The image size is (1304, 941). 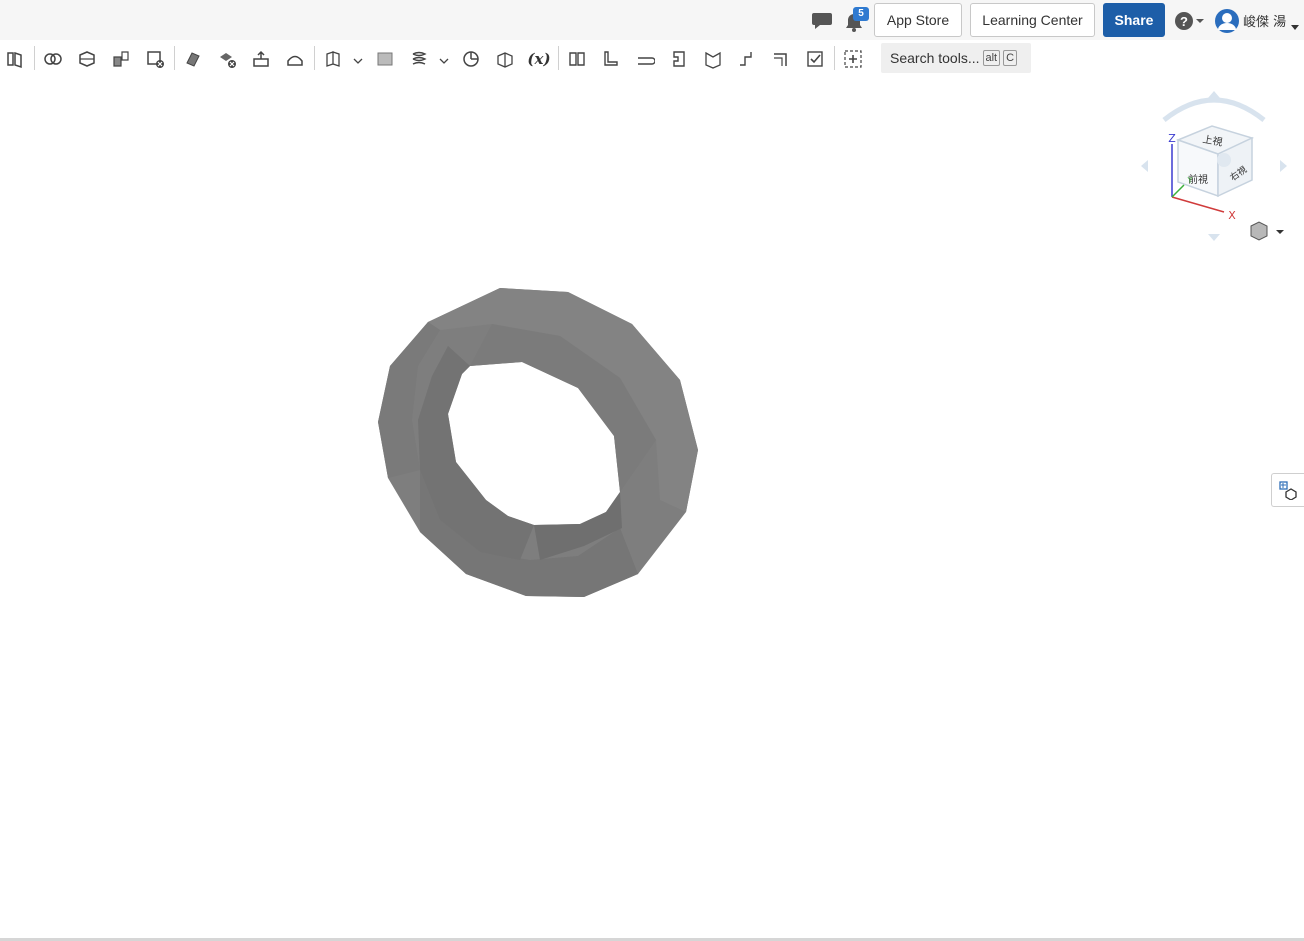 I want to click on delete-part-icon, so click(x=155, y=59).